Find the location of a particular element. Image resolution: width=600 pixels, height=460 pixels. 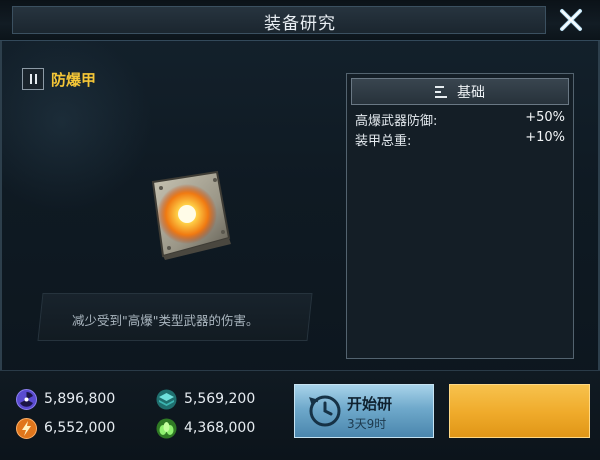

resource-plant: 4,368,000 is located at coordinates (205, 428).